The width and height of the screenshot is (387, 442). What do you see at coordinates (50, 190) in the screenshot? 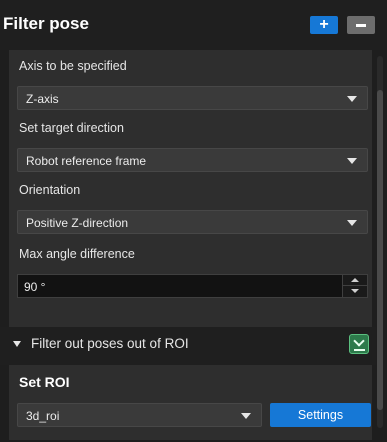
I see `orientation-label: Orientation` at bounding box center [50, 190].